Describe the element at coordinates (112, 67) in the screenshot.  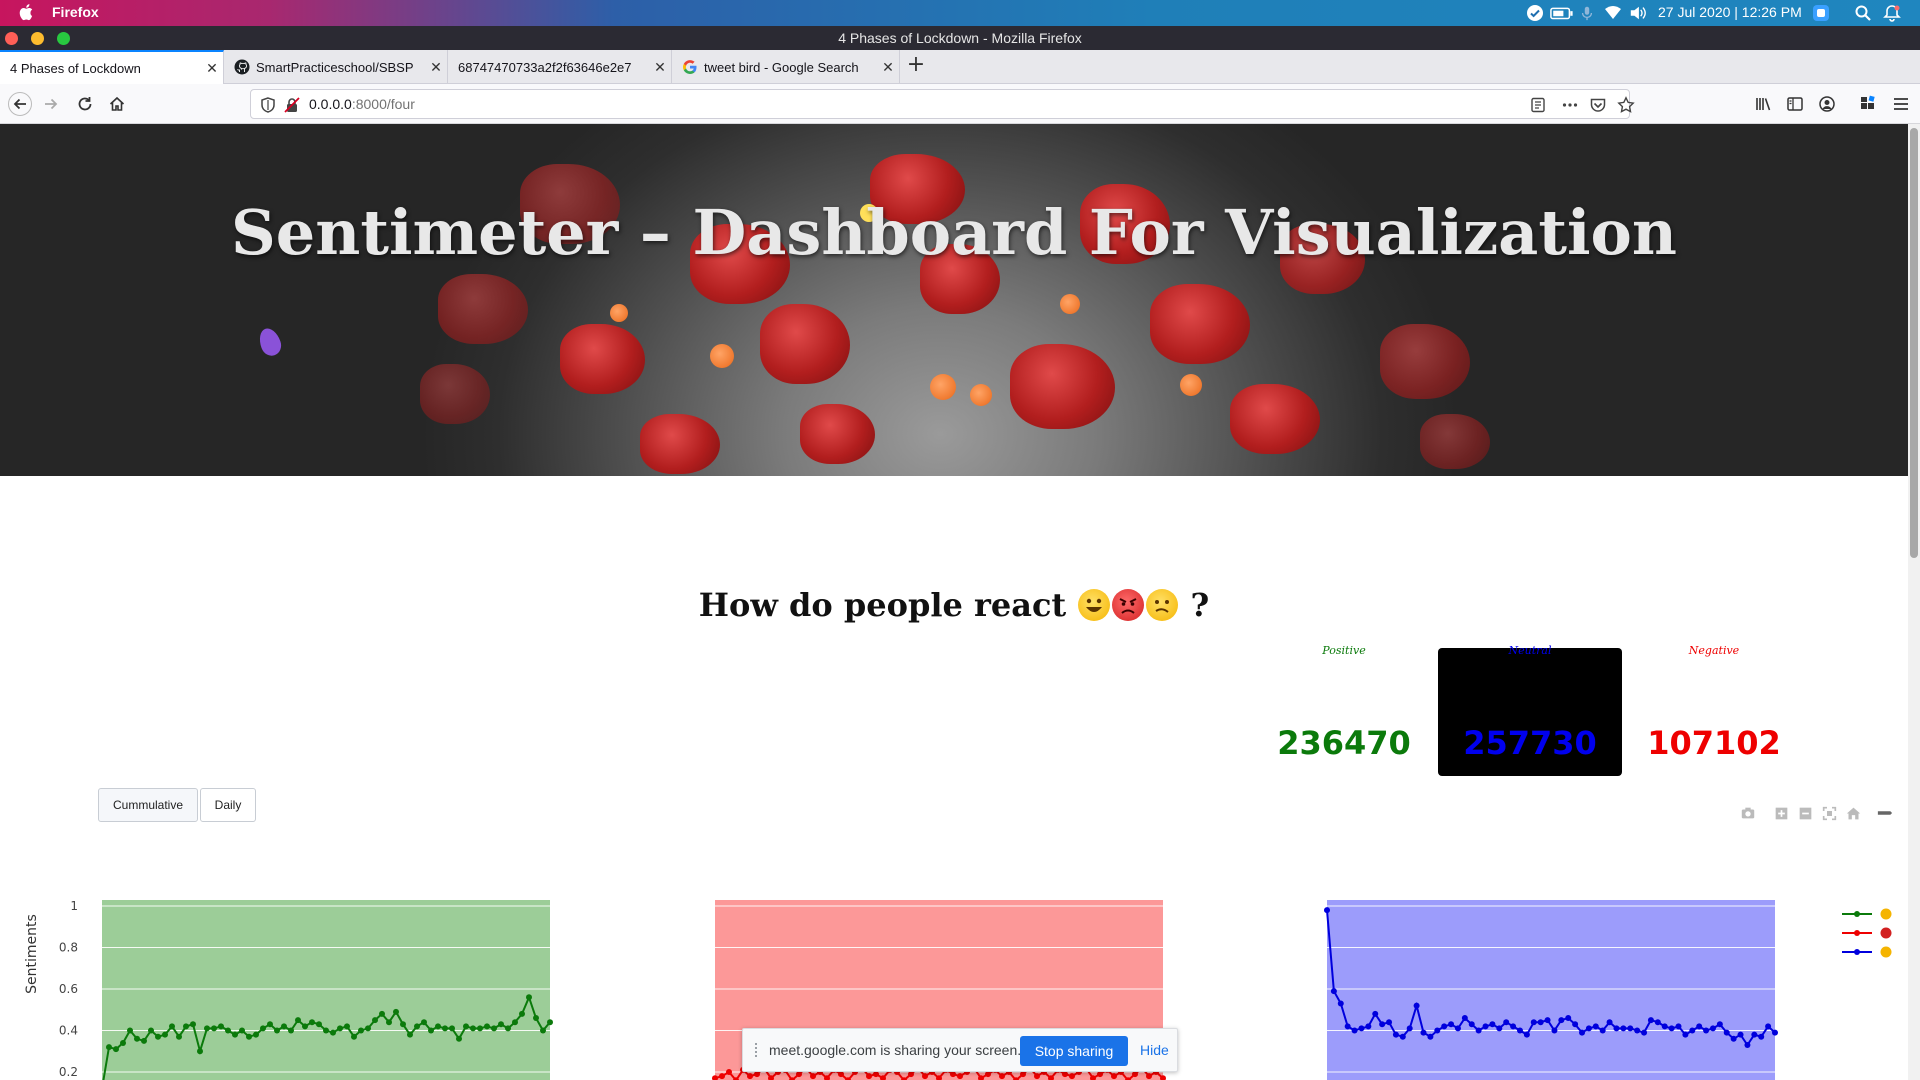
I see `tab-4-phases-of-lockdown: 4 Phases of Lockdown ✕` at that location.